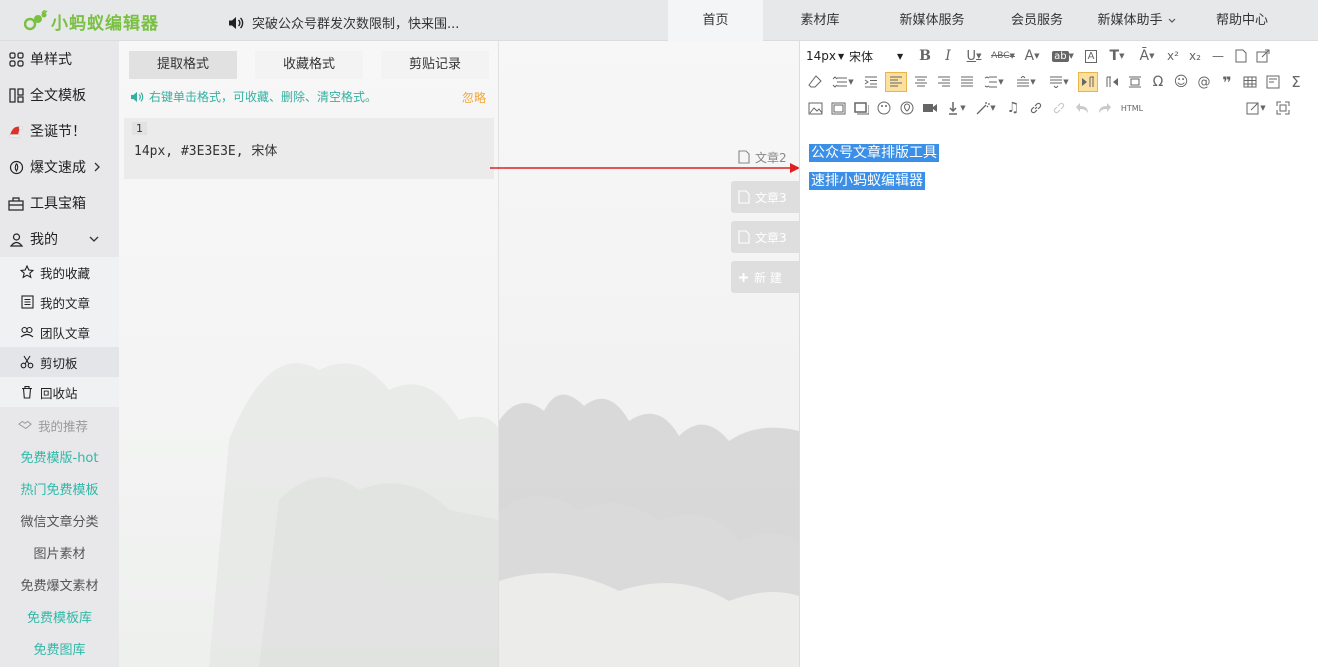 Image resolution: width=1318 pixels, height=667 pixels. What do you see at coordinates (838, 108) in the screenshot?
I see `multi-image-icon` at bounding box center [838, 108].